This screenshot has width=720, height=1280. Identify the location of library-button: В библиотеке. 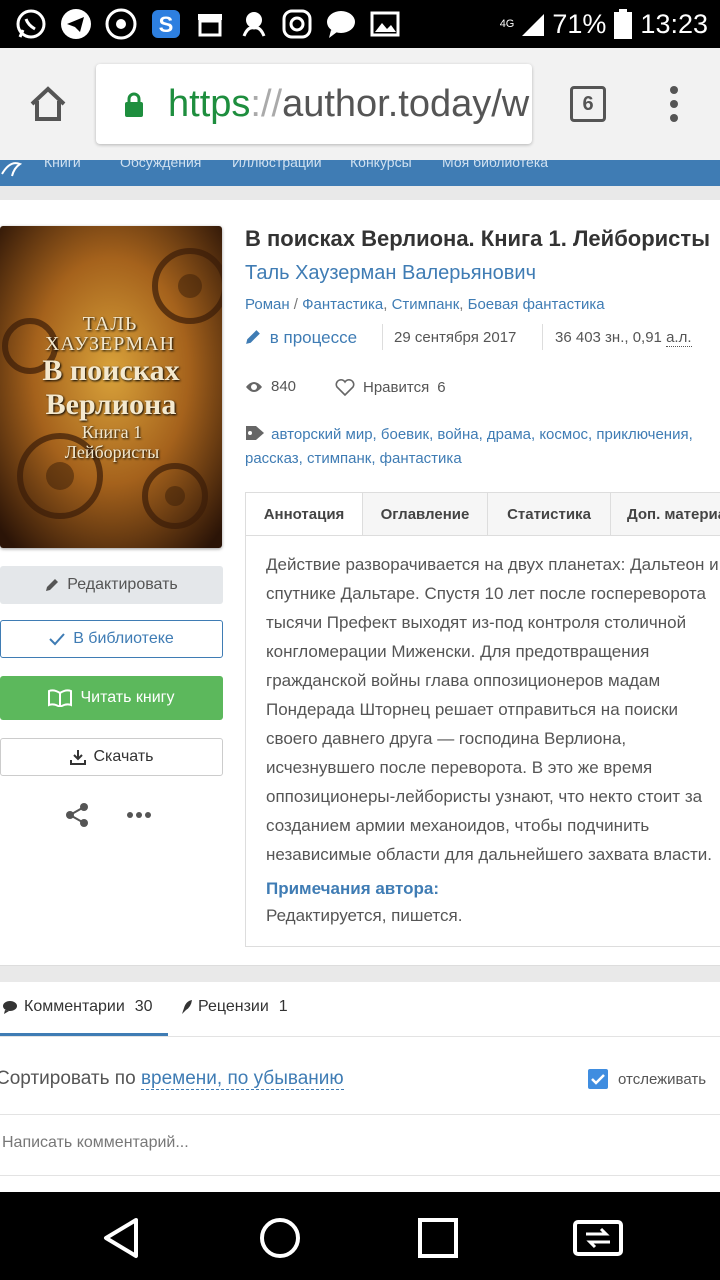
(111, 639).